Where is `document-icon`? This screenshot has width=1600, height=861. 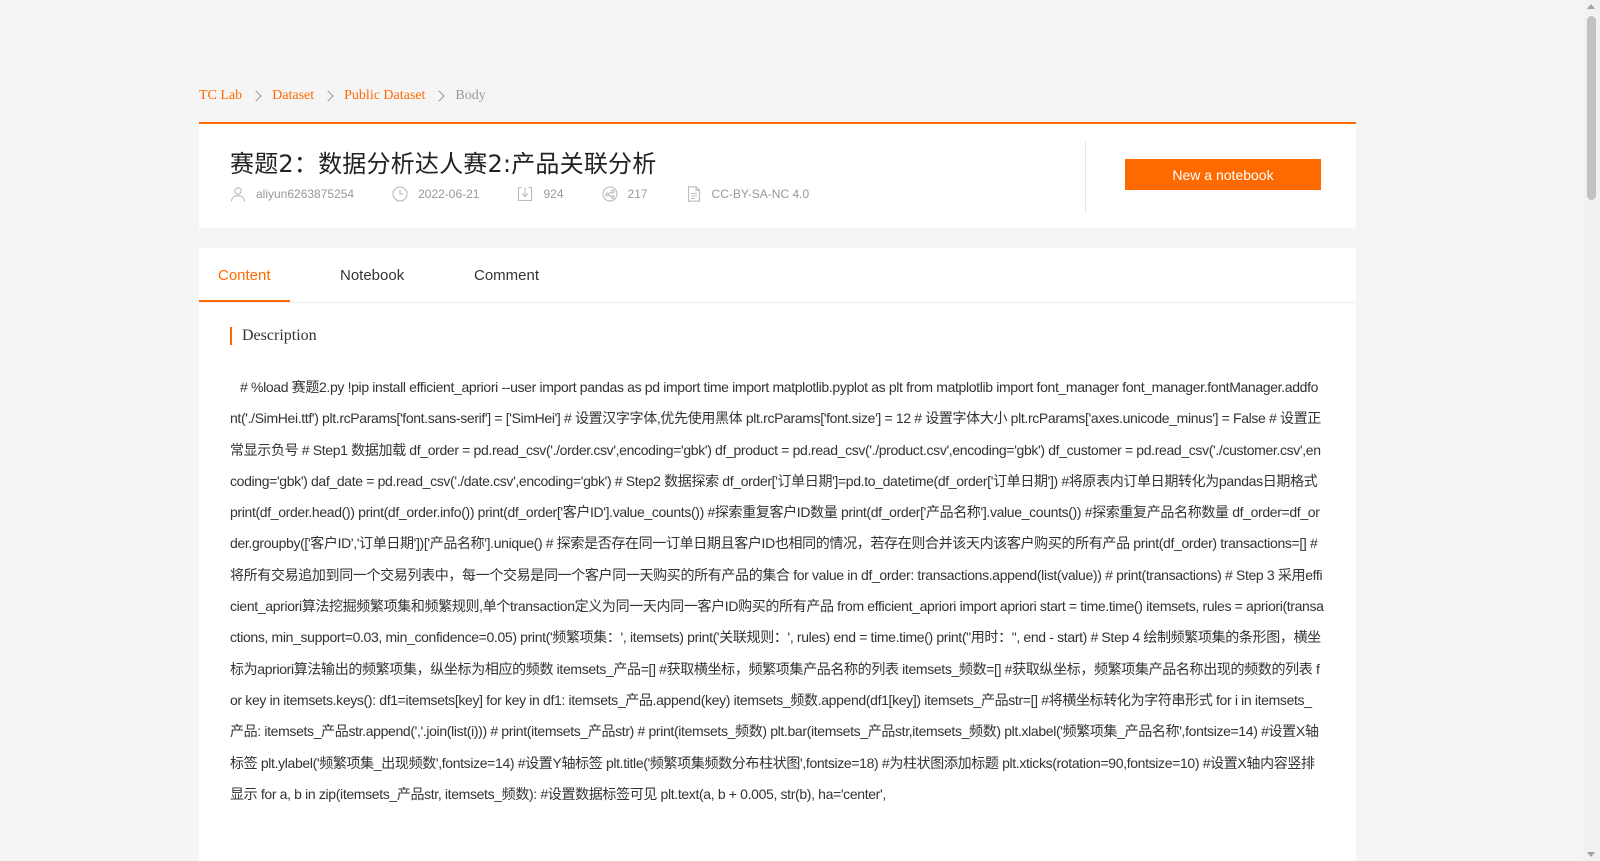
document-icon is located at coordinates (694, 194).